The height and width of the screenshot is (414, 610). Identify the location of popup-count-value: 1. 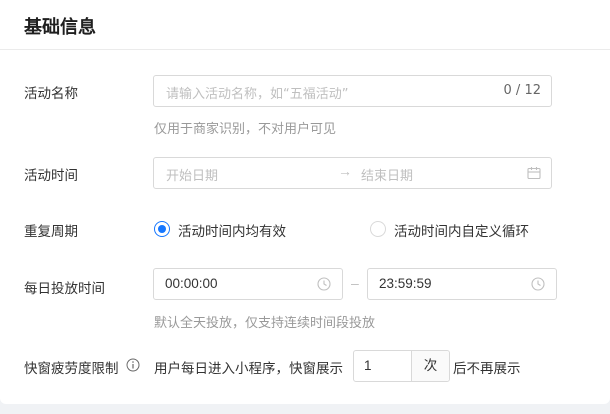
(368, 365).